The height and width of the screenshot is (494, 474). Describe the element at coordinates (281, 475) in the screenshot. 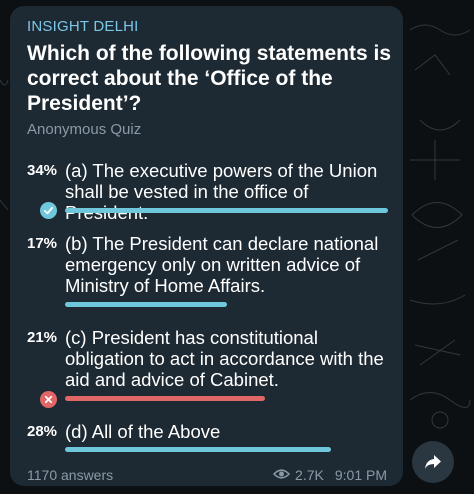

I see `eye-icon` at that location.